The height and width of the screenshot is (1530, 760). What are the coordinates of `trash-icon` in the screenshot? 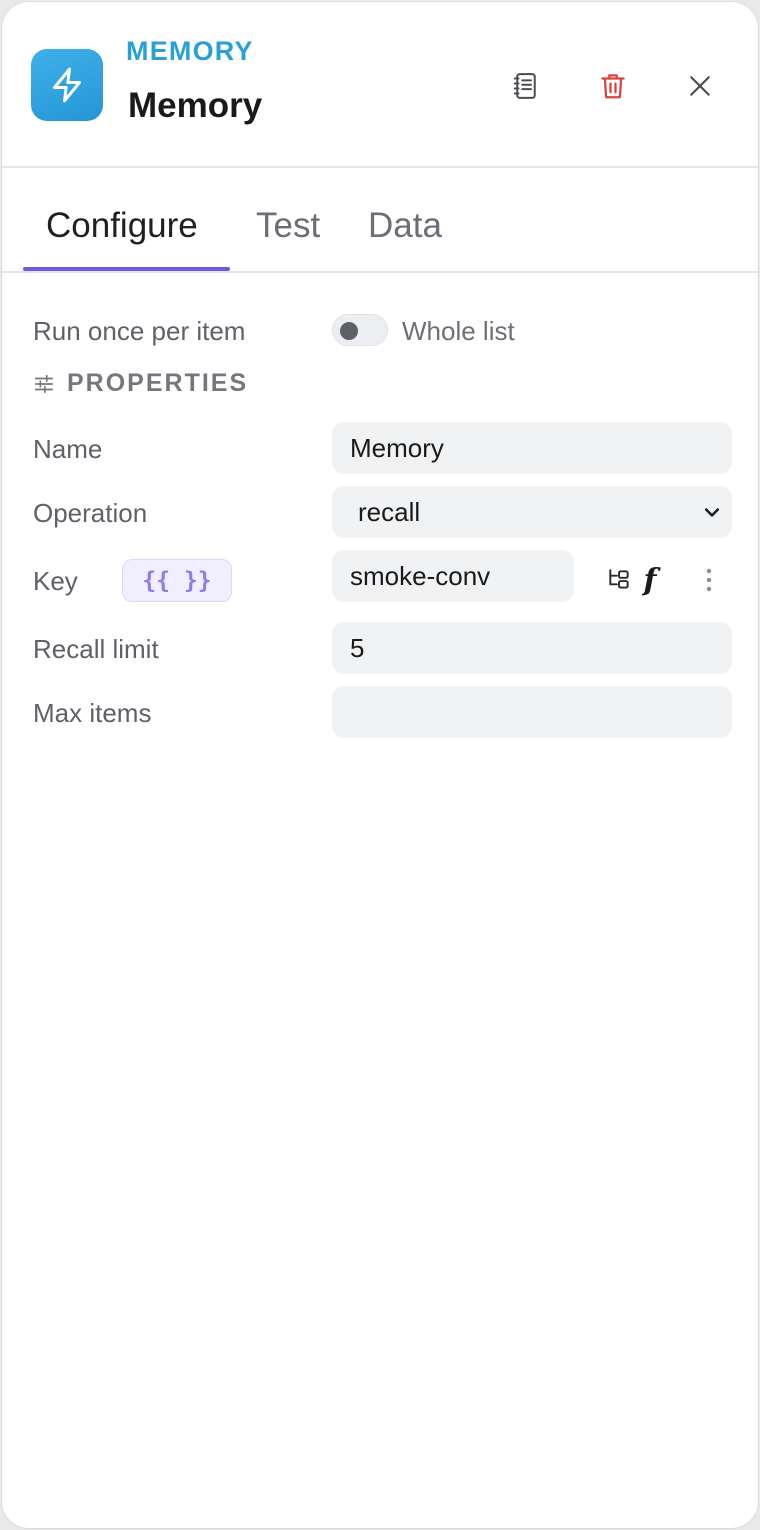 It's located at (613, 86).